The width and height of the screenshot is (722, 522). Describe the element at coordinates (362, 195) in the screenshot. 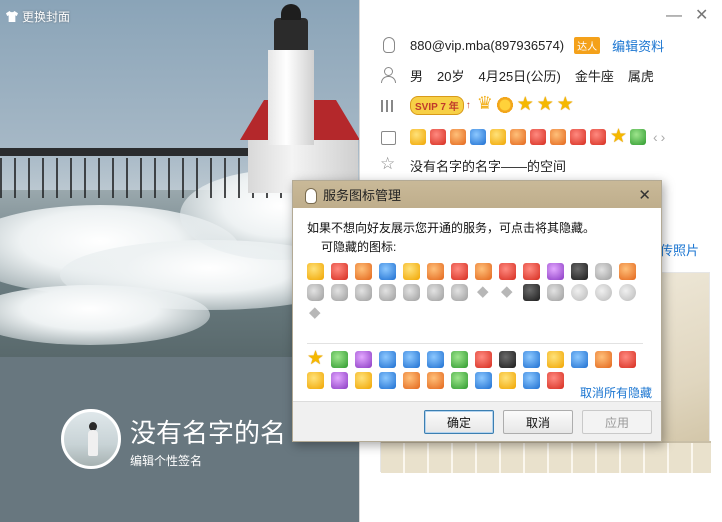

I see `dialog-title: 服务图标管理` at that location.